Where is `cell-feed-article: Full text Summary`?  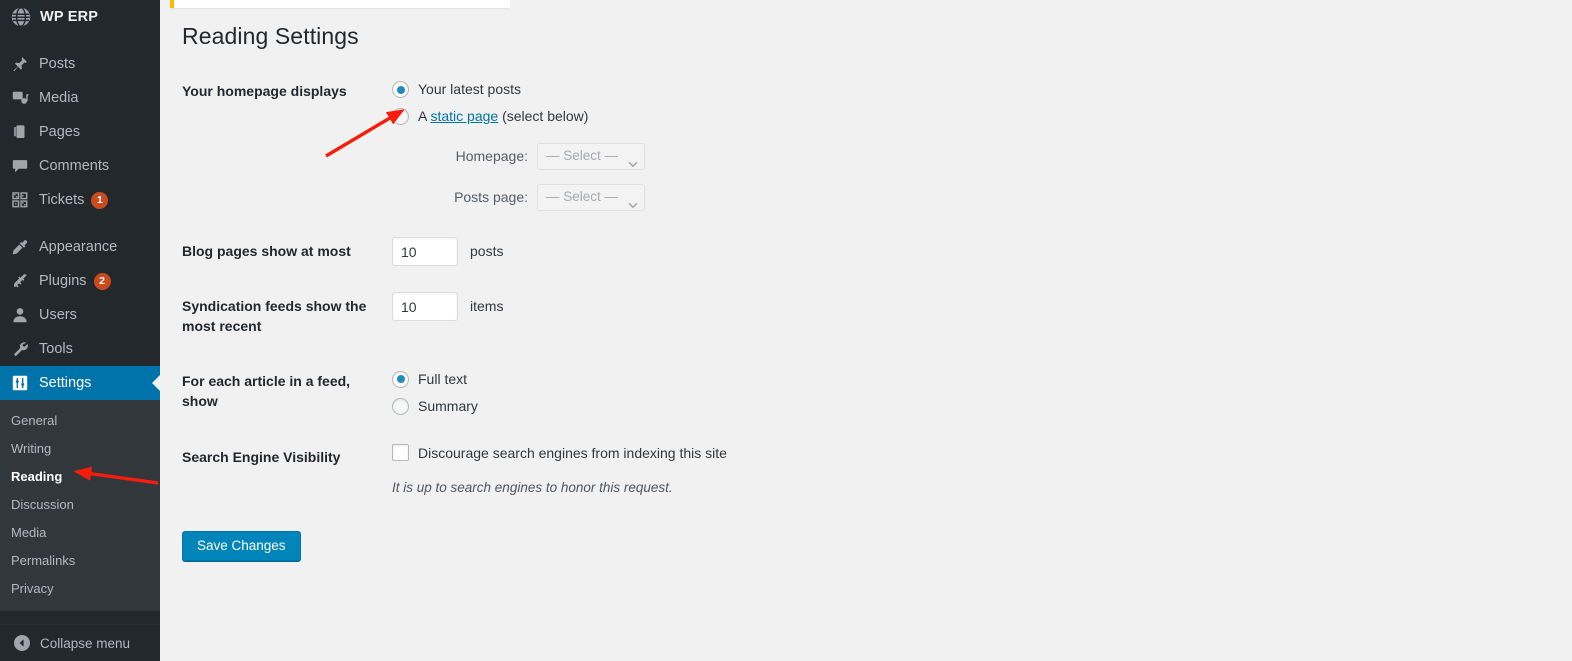 cell-feed-article: Full text Summary is located at coordinates (767, 392).